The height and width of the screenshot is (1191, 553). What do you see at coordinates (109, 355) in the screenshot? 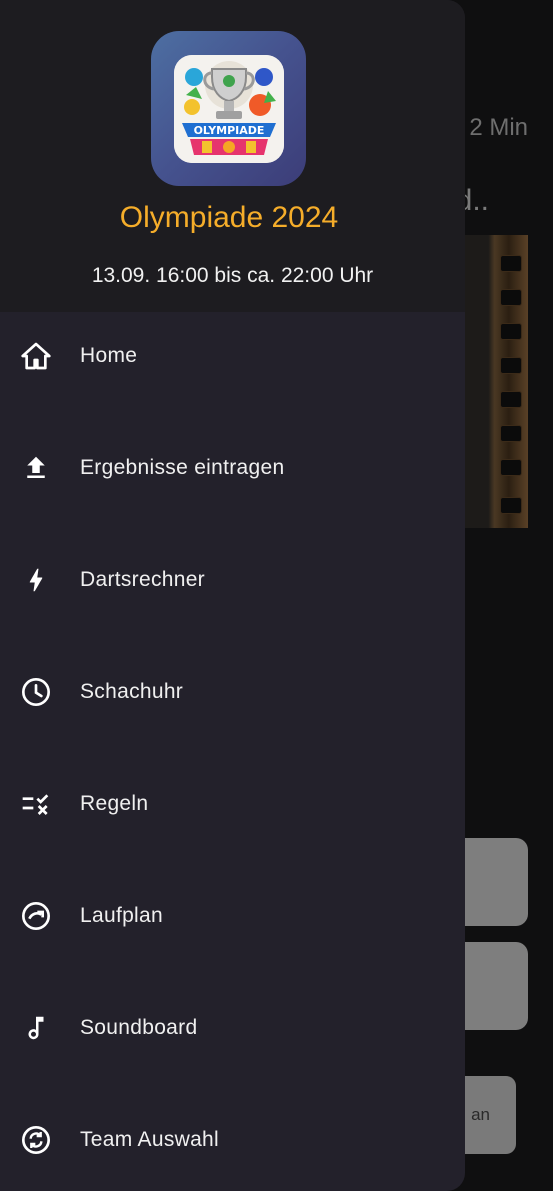
I see `menu-label: Home` at bounding box center [109, 355].